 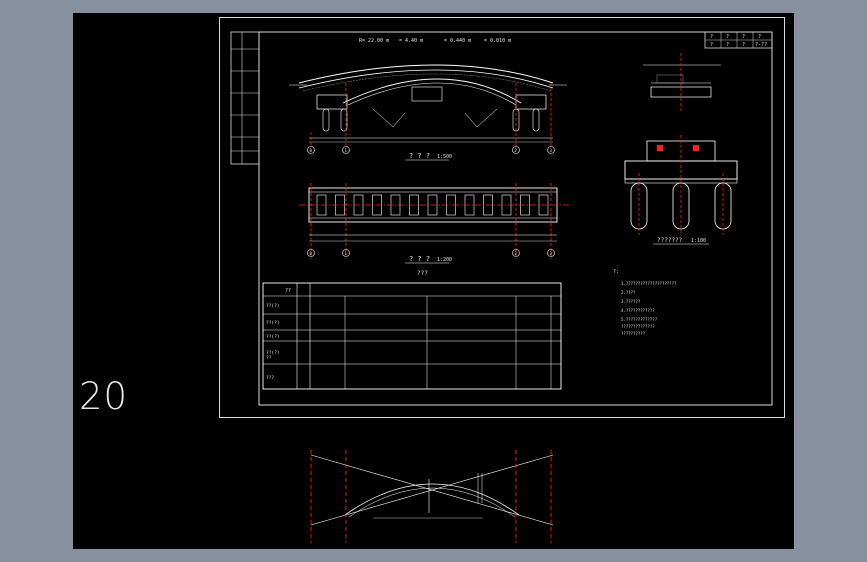 What do you see at coordinates (419, 156) in the screenshot?
I see `elevation-title: ? ? ?` at bounding box center [419, 156].